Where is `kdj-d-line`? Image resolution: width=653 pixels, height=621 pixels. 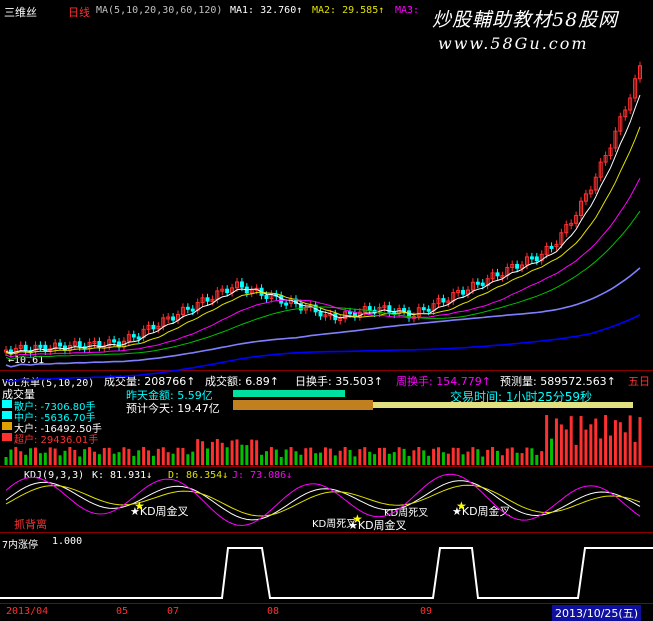
kdj-d-line is located at coordinates (323, 500).